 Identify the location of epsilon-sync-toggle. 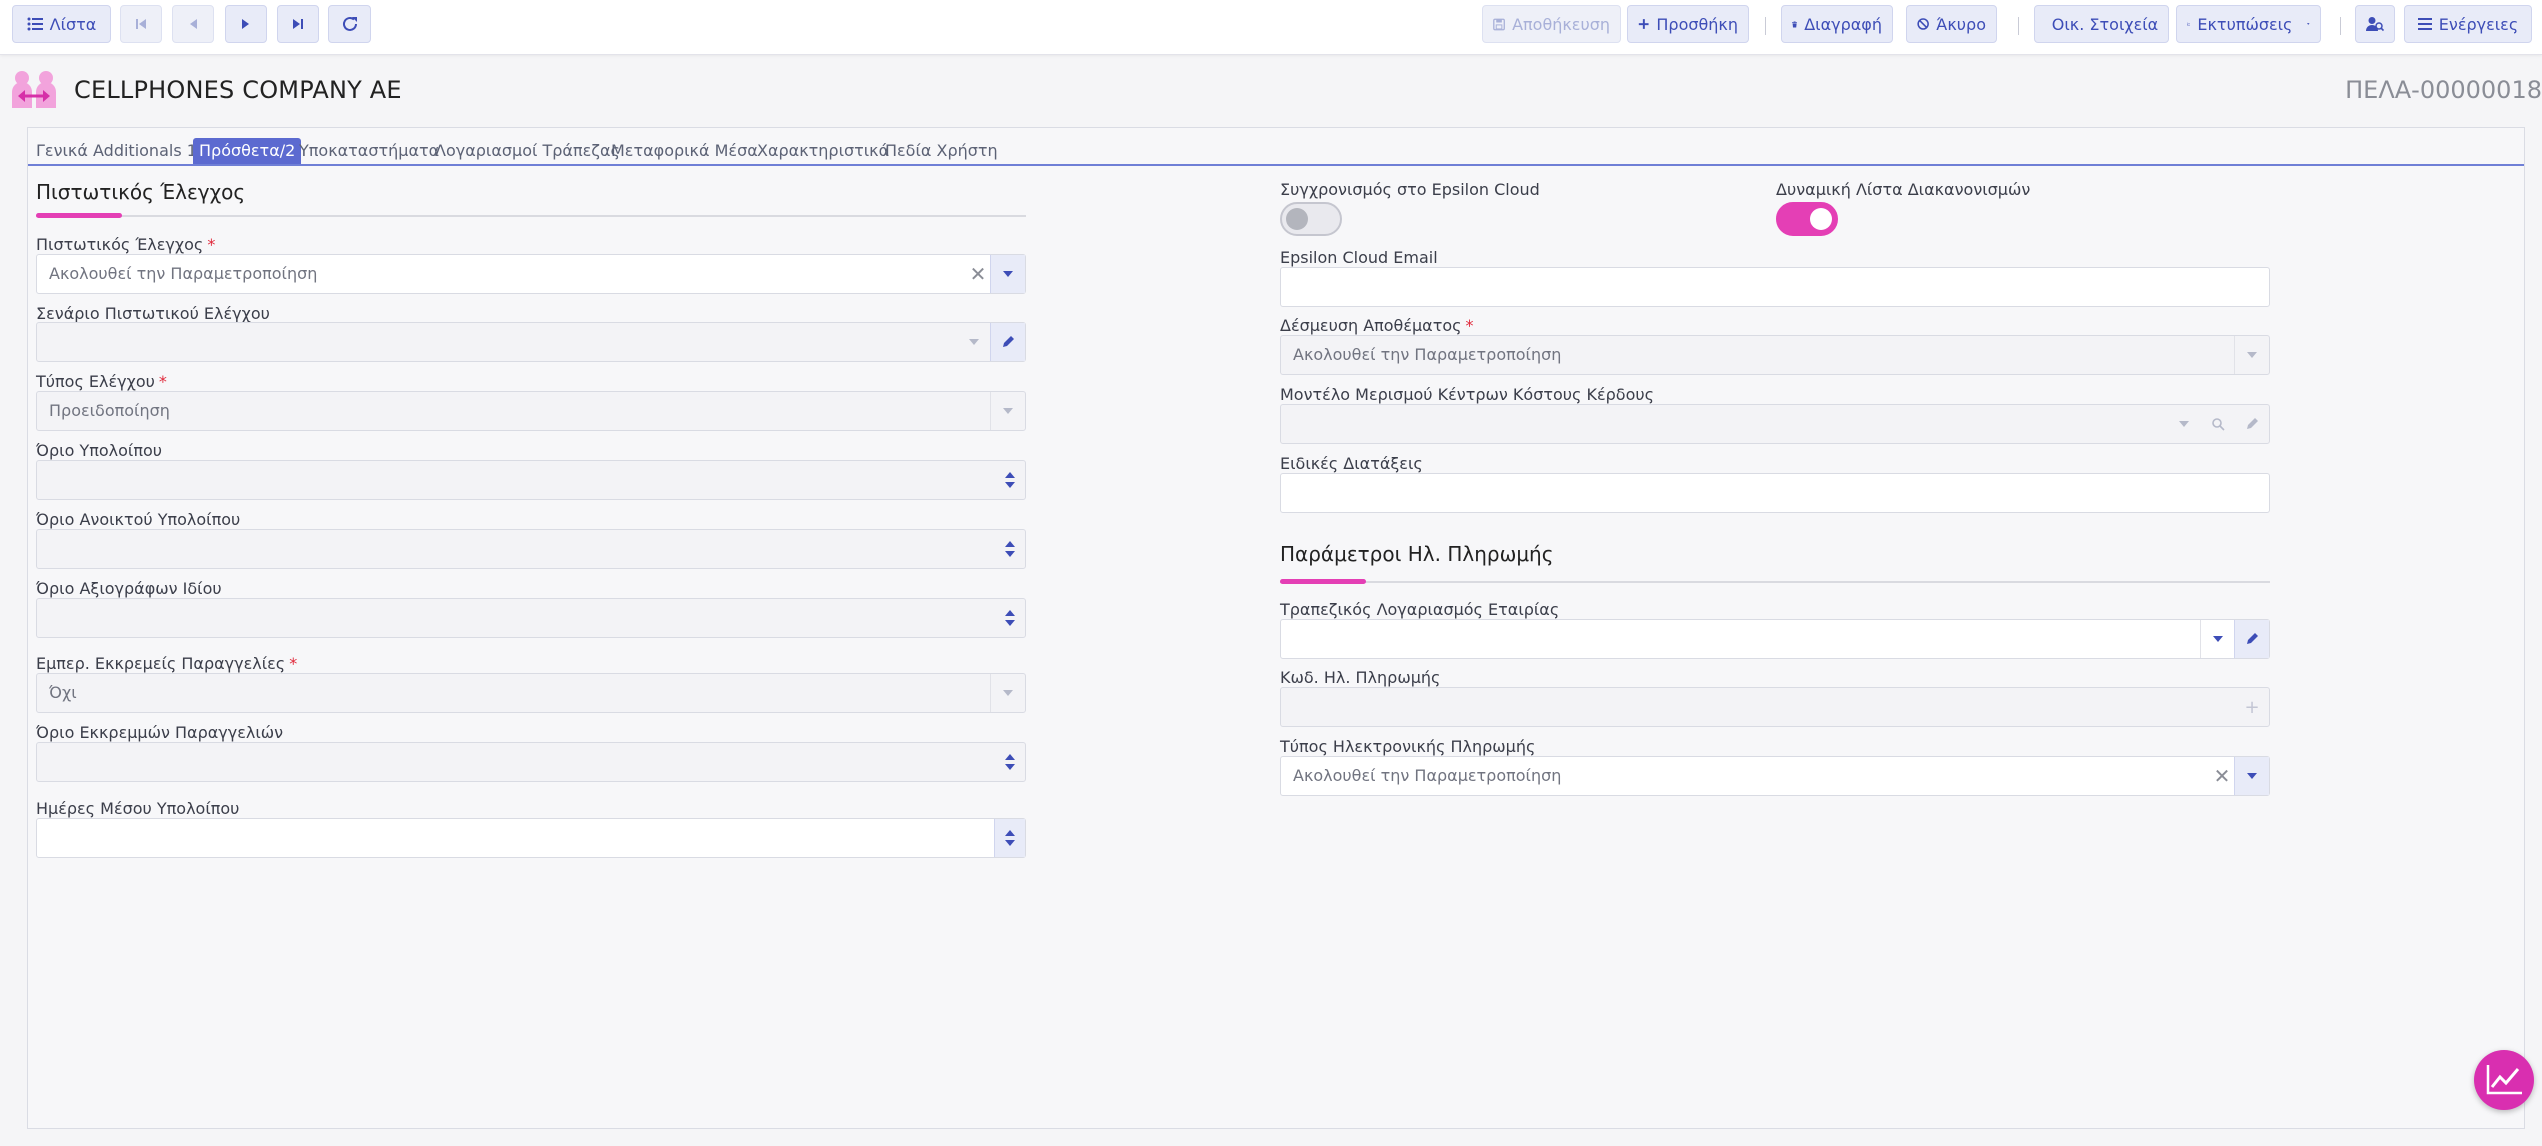
(1311, 219).